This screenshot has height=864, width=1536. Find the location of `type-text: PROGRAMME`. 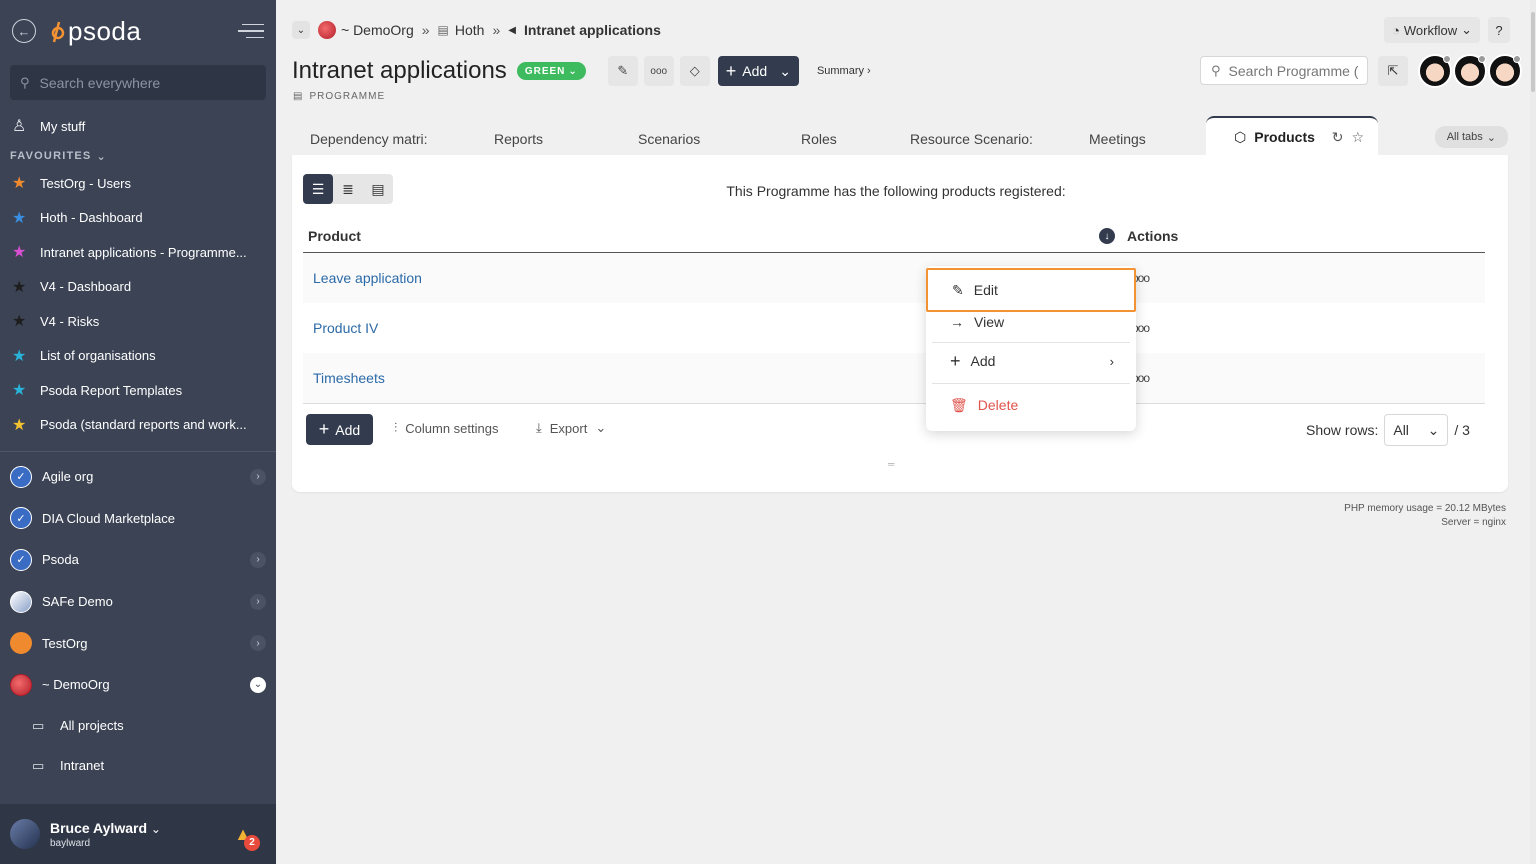

type-text: PROGRAMME is located at coordinates (347, 96).